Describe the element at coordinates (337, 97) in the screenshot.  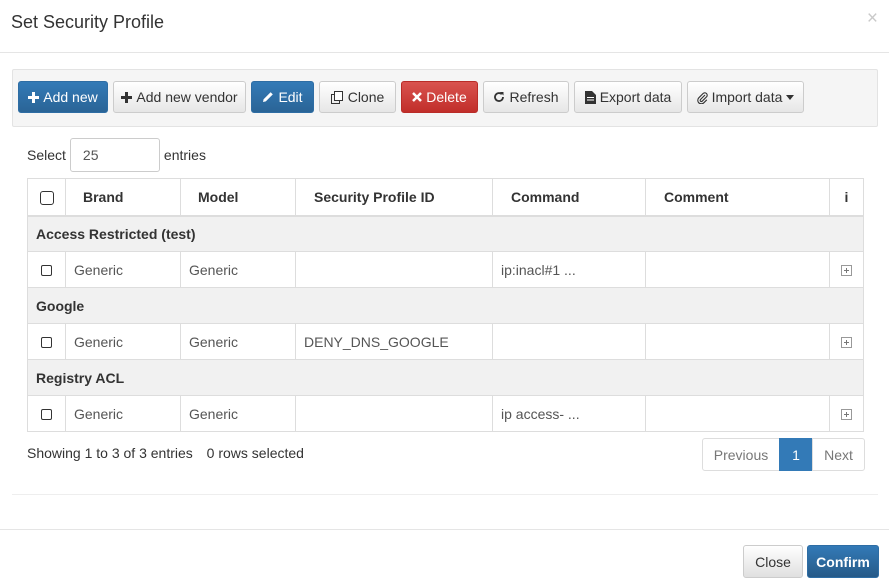
I see `clone-icon` at that location.